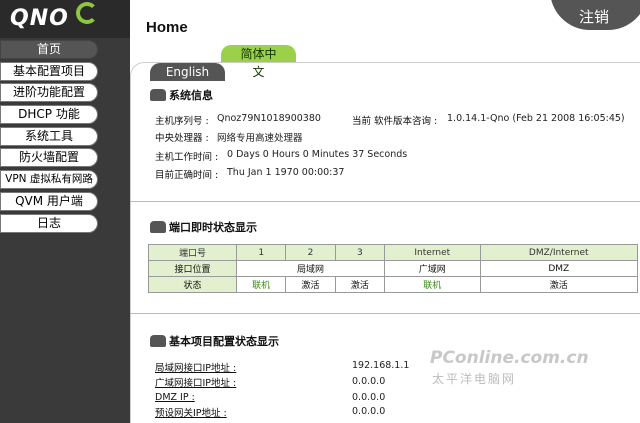 The height and width of the screenshot is (423, 640). I want to click on dmz-ip-label: DMZ IP :, so click(175, 397).